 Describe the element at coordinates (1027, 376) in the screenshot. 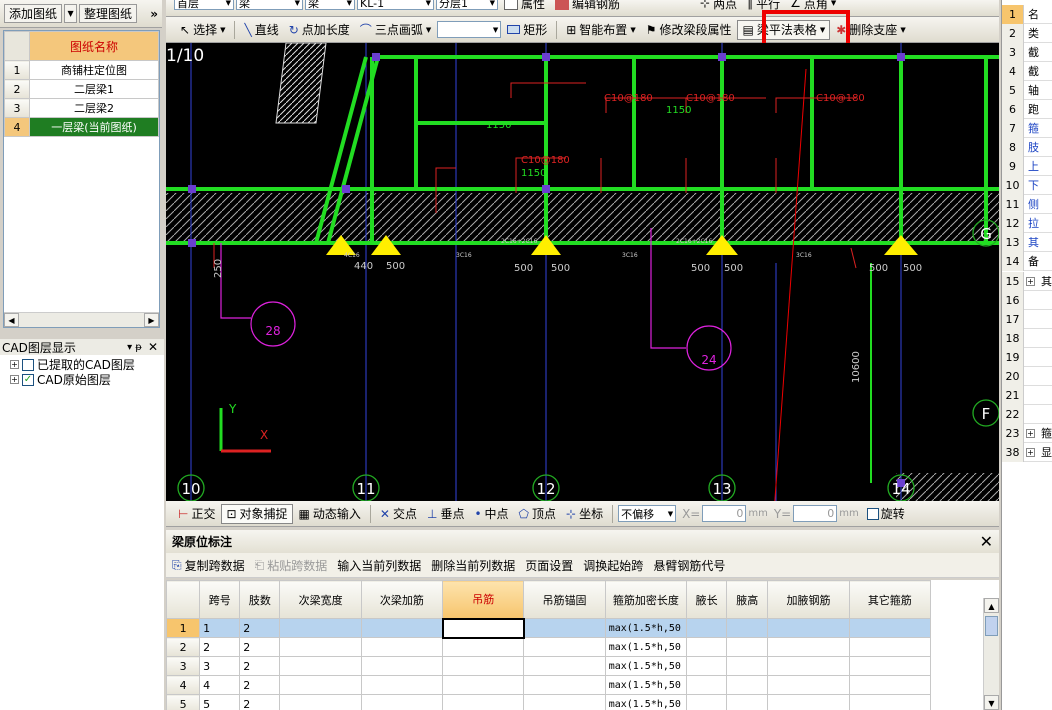

I see `property-row: 20` at that location.